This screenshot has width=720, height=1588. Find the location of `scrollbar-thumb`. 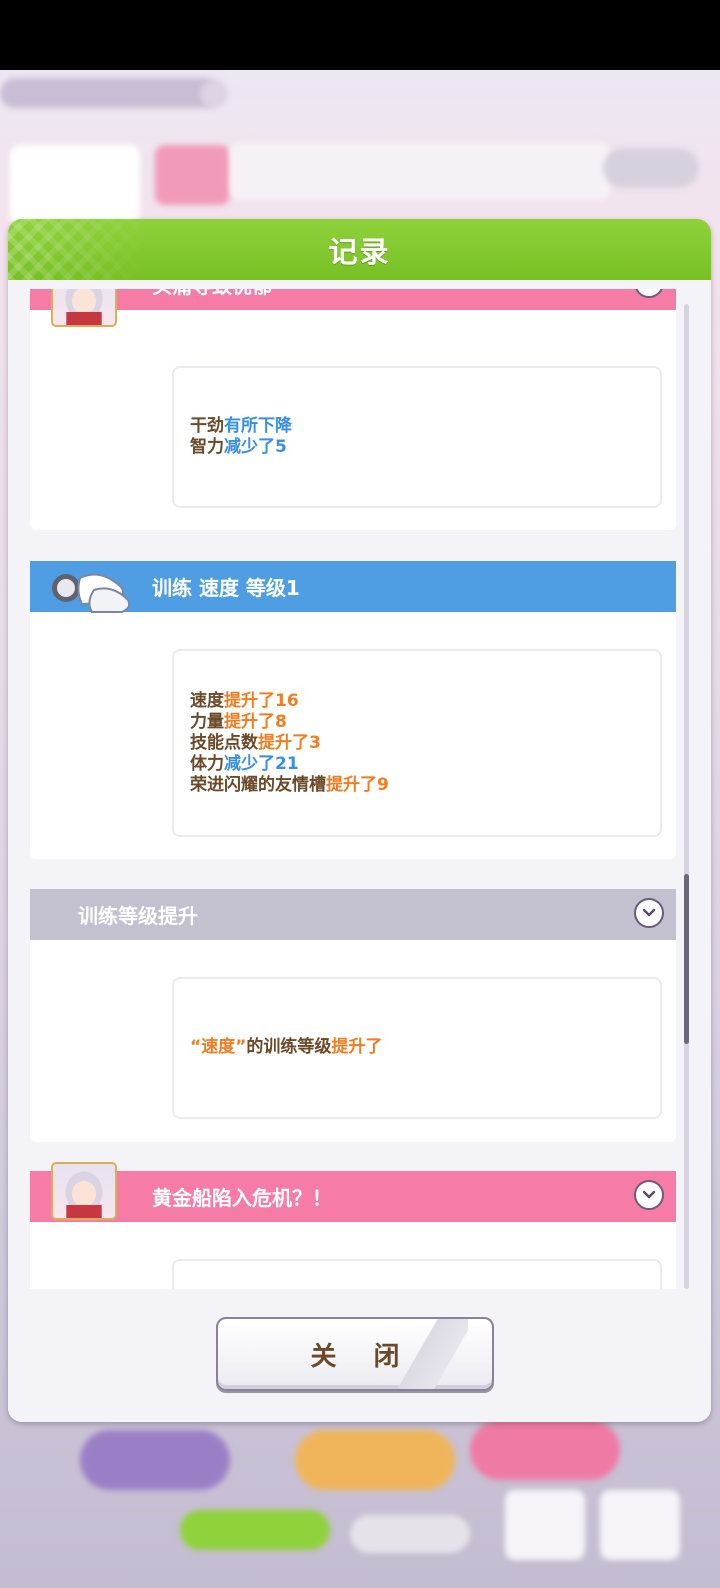

scrollbar-thumb is located at coordinates (686, 959).